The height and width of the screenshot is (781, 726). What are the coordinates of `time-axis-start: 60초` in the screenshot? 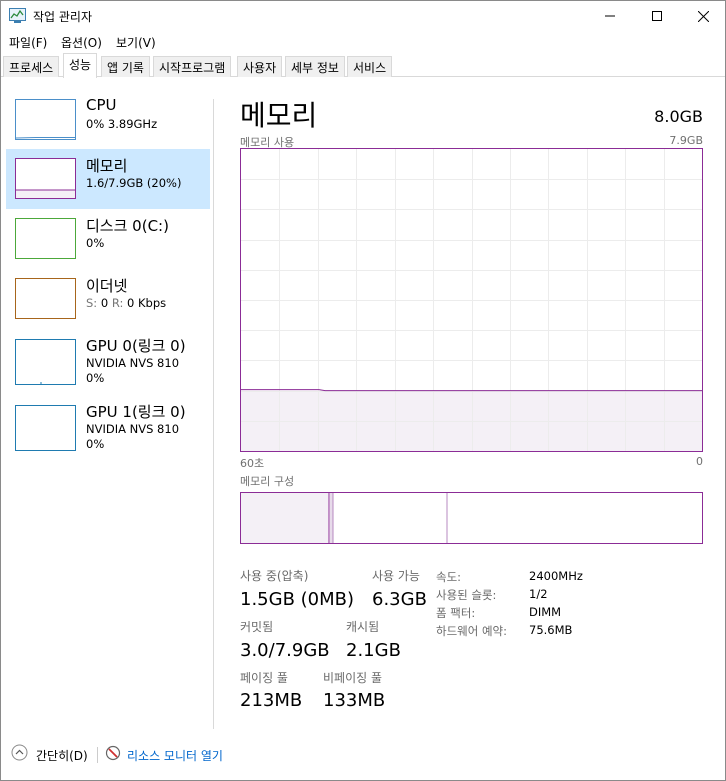 It's located at (252, 463).